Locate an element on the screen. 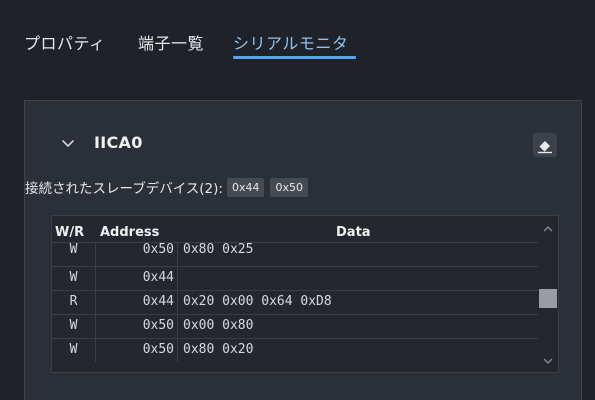 This screenshot has width=595, height=400. scroll-down-icon is located at coordinates (548, 361).